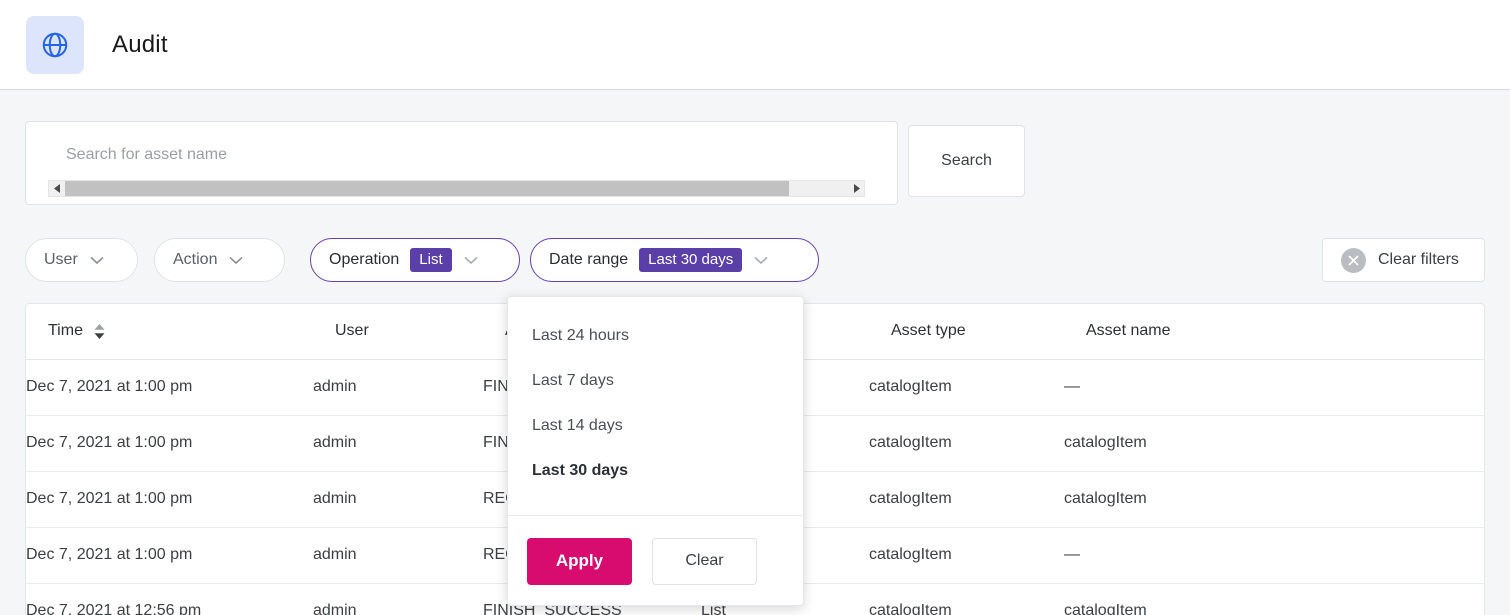  What do you see at coordinates (573, 380) in the screenshot?
I see `date-range-option-label: Last 7 days` at bounding box center [573, 380].